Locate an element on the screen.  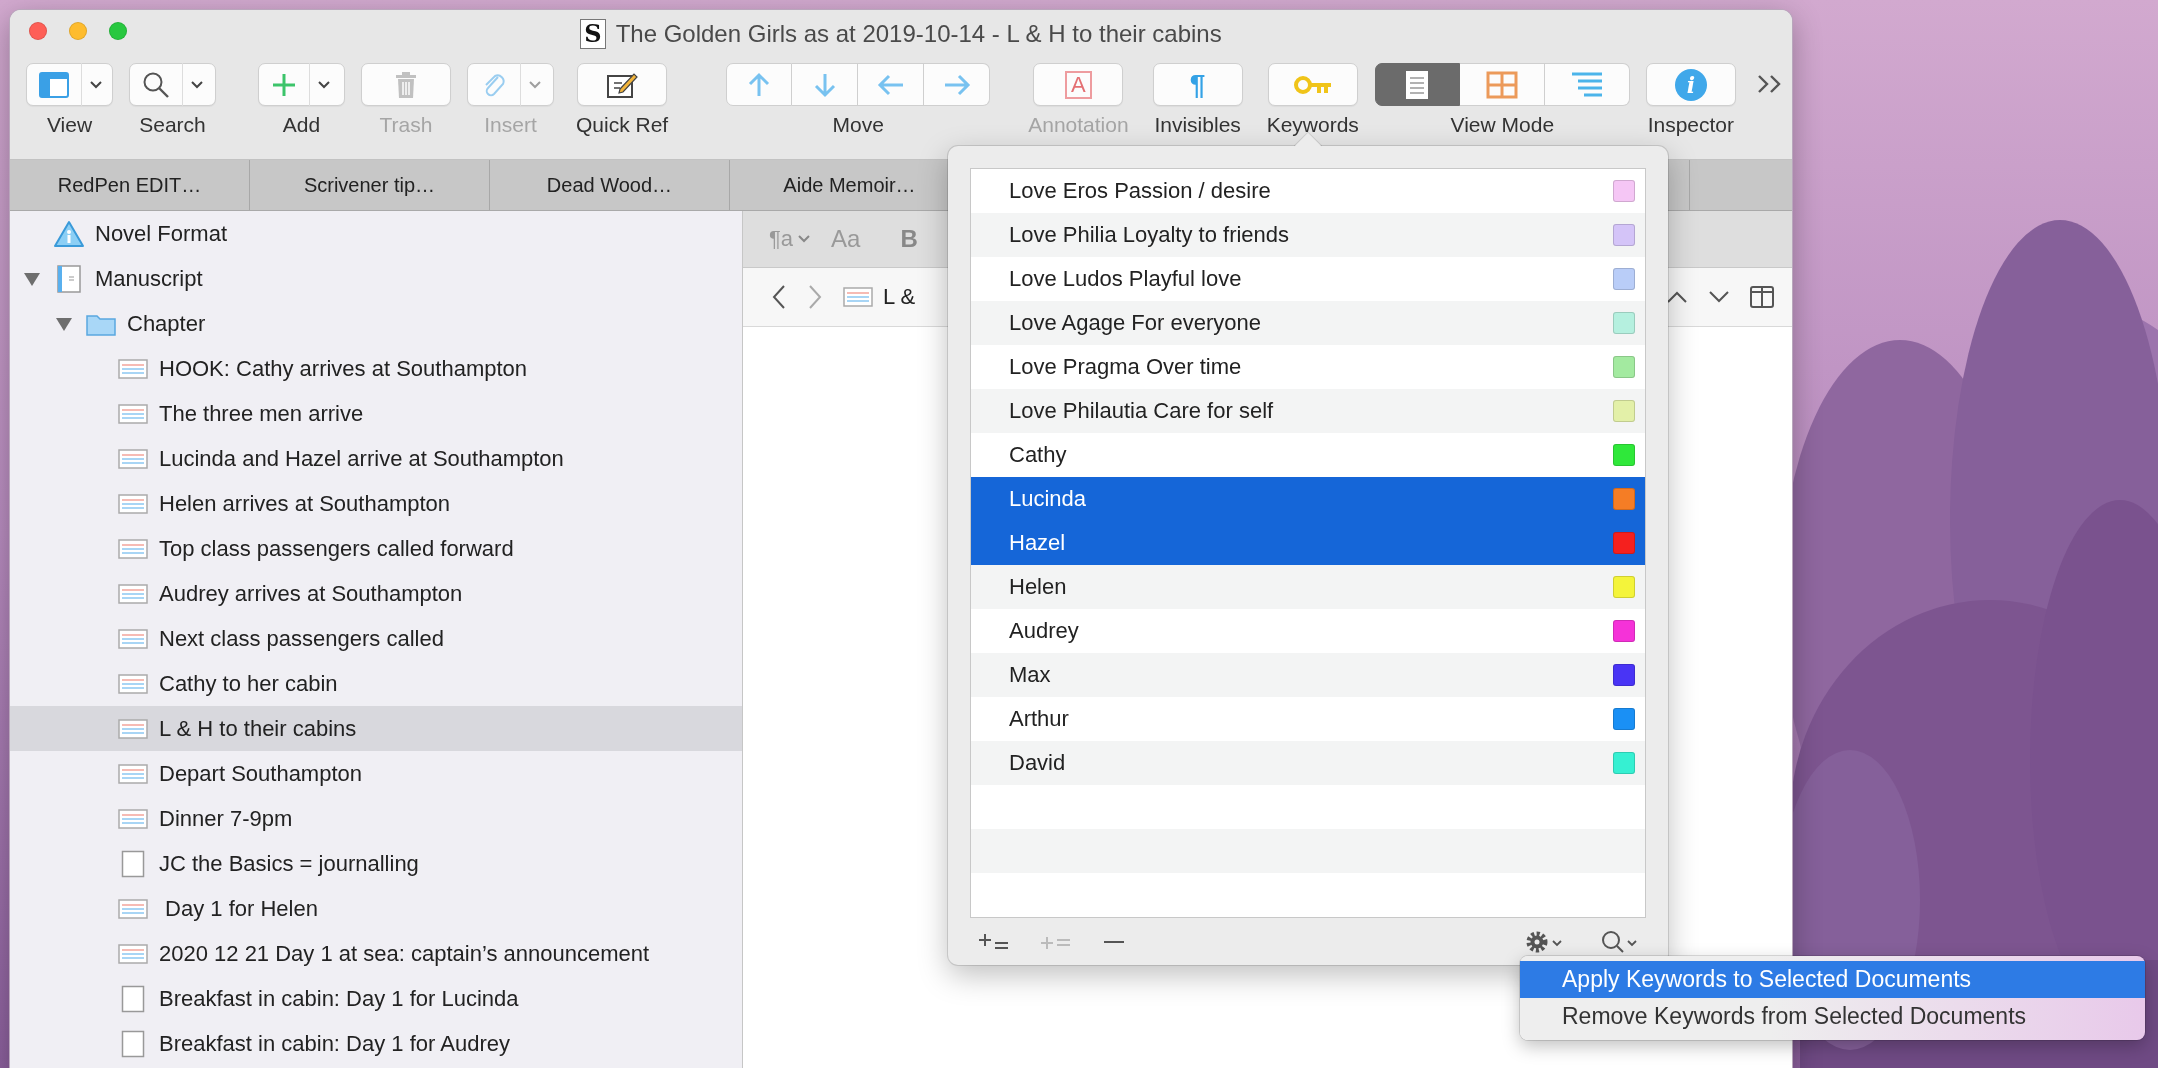
toolbar-label: Insert is located at coordinates (510, 125).